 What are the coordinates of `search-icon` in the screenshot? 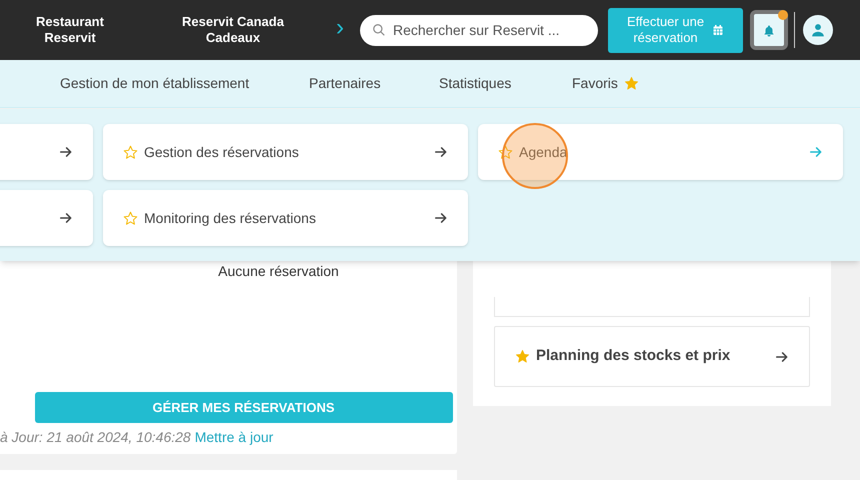 It's located at (379, 29).